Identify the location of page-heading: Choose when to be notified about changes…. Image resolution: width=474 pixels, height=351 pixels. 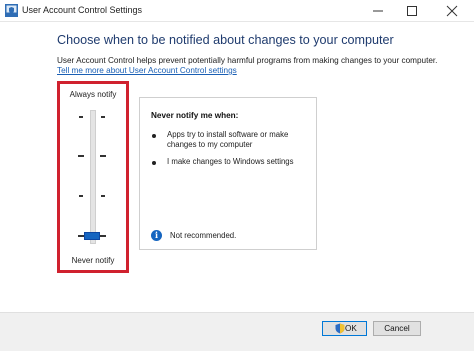
(225, 40).